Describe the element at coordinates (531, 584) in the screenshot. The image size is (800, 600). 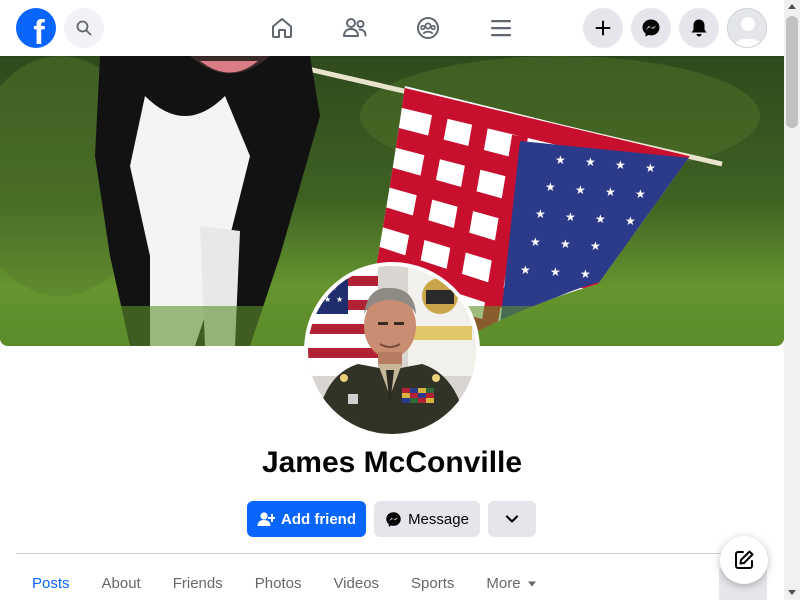
I see `caret-down-icon` at that location.